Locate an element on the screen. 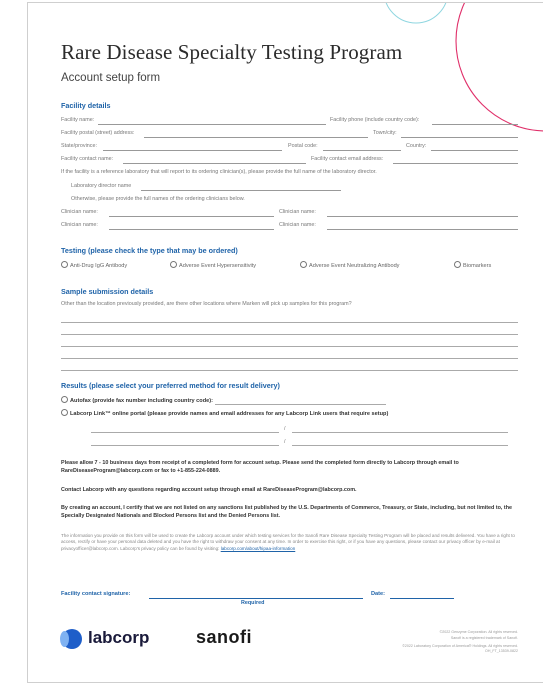  page-title: Rare Disease Specialty Testing Program is located at coordinates (232, 52).